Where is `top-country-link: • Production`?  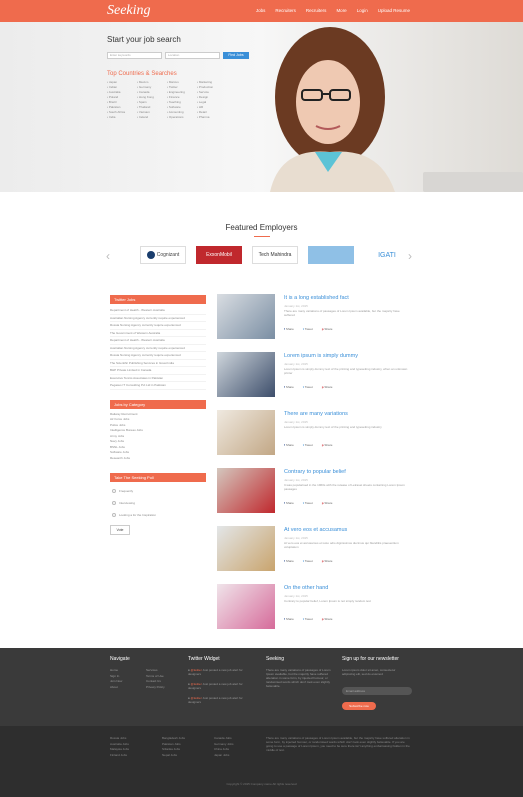 top-country-link: • Production is located at coordinates (212, 87).